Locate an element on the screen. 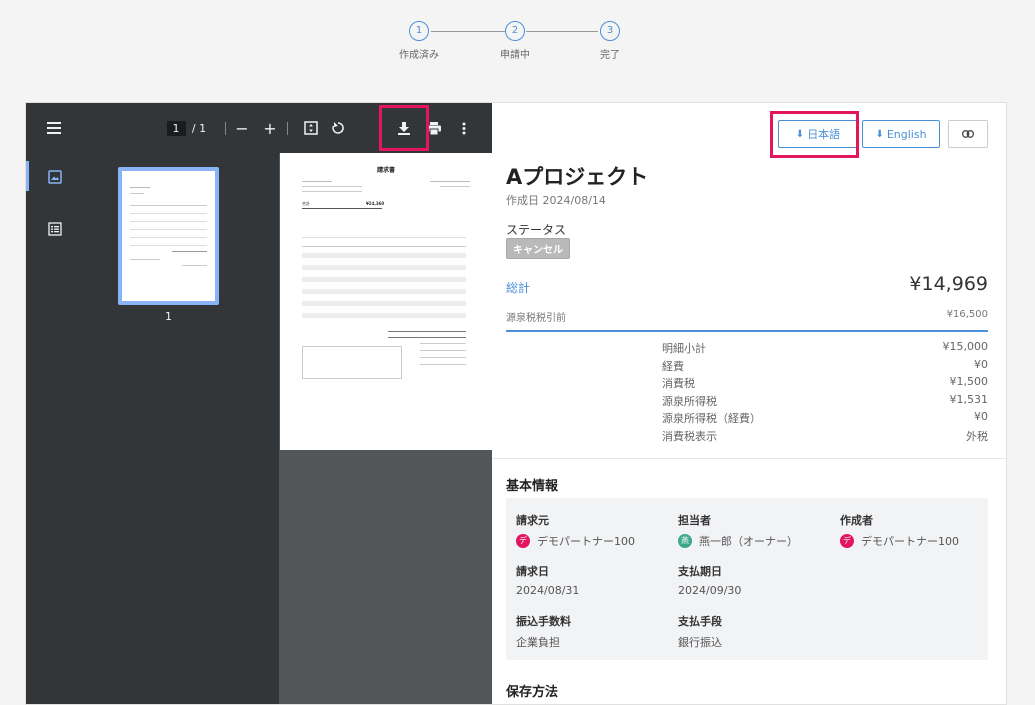 The image size is (1035, 705). breakdown-value: ¥1,500 is located at coordinates (969, 381).